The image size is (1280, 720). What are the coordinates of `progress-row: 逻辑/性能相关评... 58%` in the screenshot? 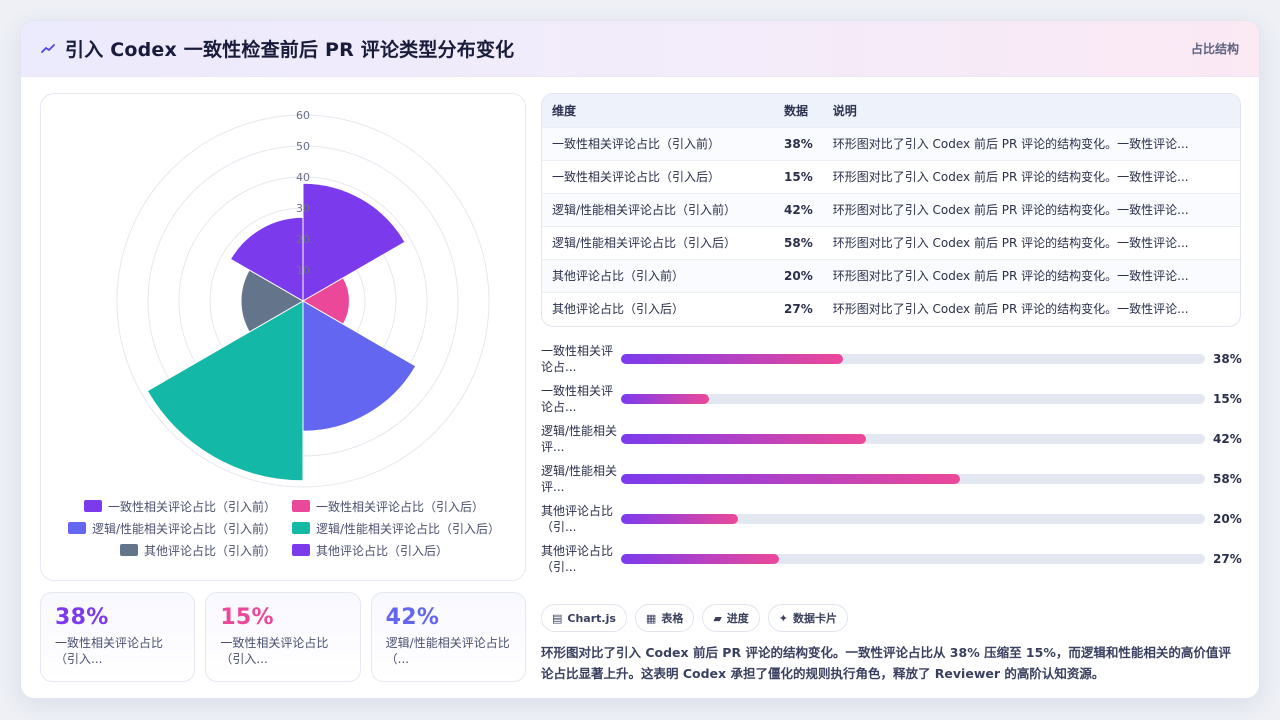 It's located at (891, 479).